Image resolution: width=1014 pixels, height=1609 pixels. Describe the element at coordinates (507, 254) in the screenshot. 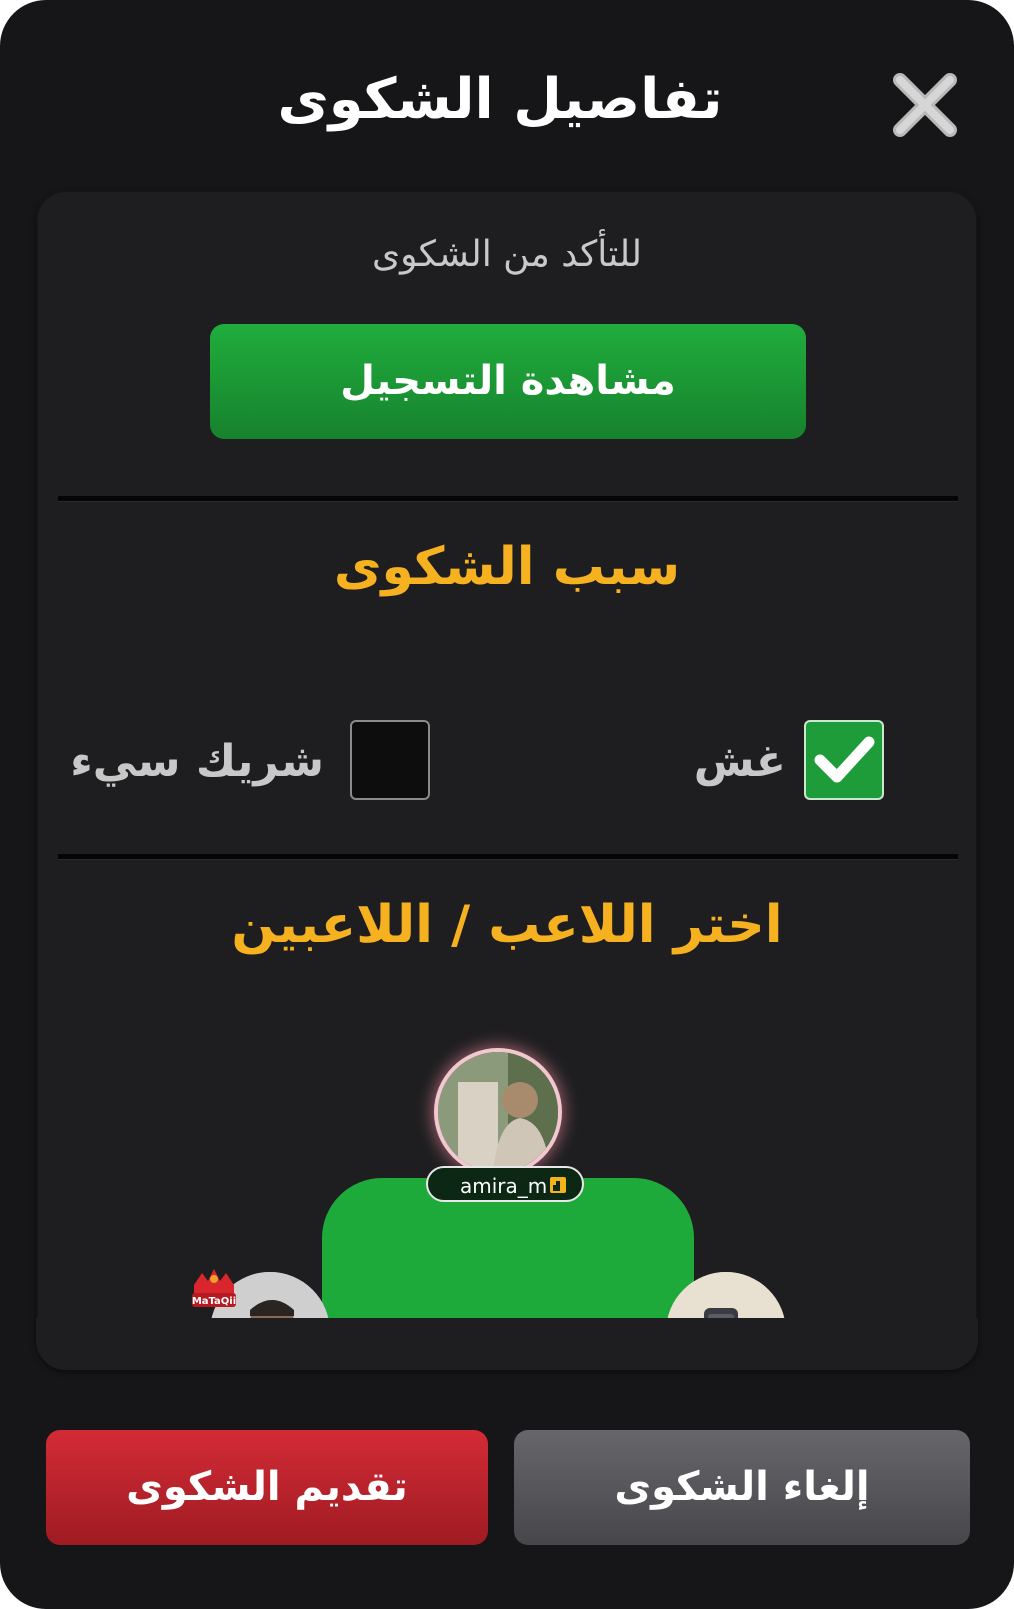

I see `verification-hint: للتأكد من الشكوى` at that location.